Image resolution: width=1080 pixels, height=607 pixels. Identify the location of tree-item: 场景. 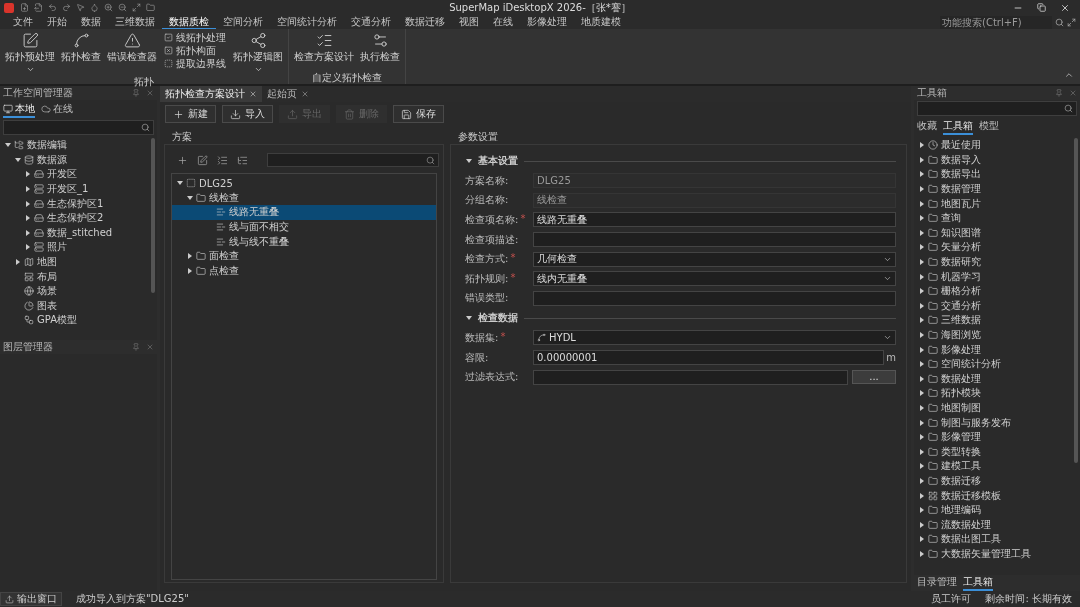
(47, 291).